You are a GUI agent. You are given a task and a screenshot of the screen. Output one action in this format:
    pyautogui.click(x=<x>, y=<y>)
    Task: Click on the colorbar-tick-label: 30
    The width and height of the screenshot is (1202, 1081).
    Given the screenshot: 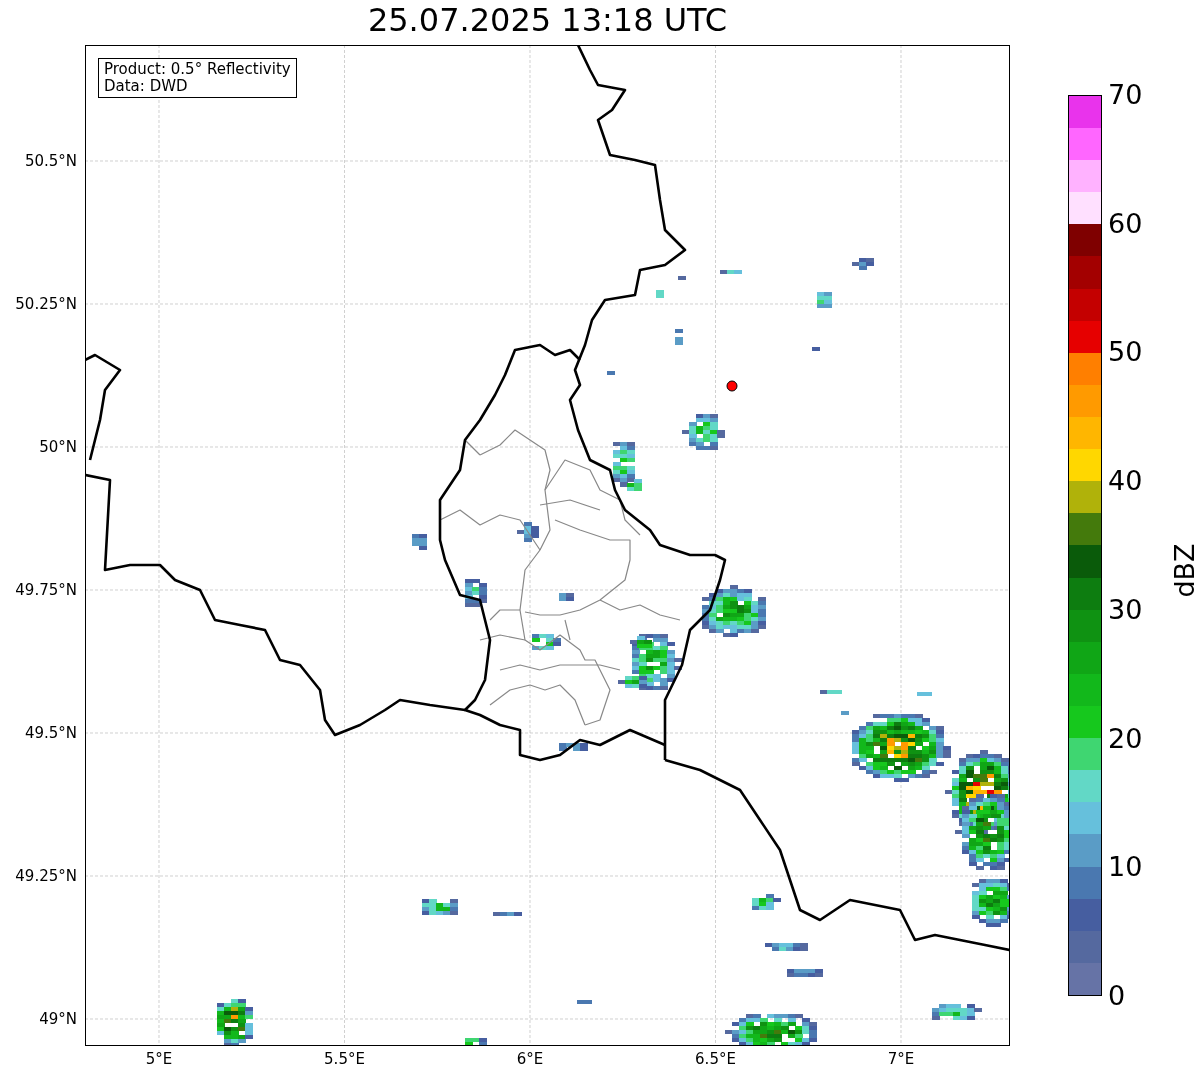 What is the action you would take?
    pyautogui.click(x=1125, y=609)
    